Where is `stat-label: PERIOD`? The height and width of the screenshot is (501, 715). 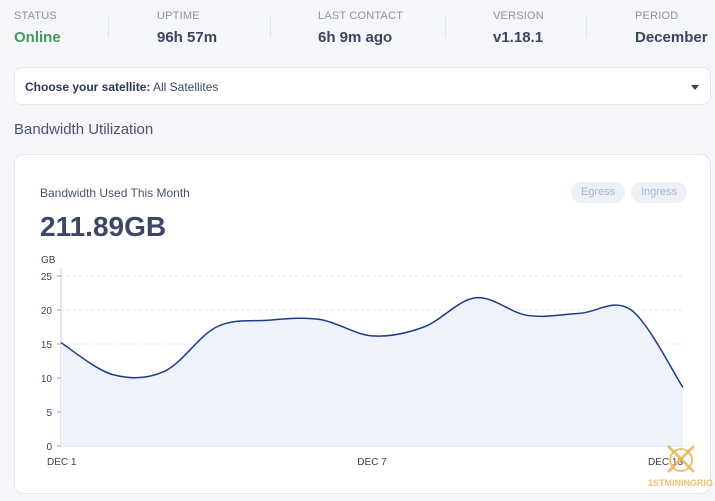
stat-label: PERIOD is located at coordinates (657, 16).